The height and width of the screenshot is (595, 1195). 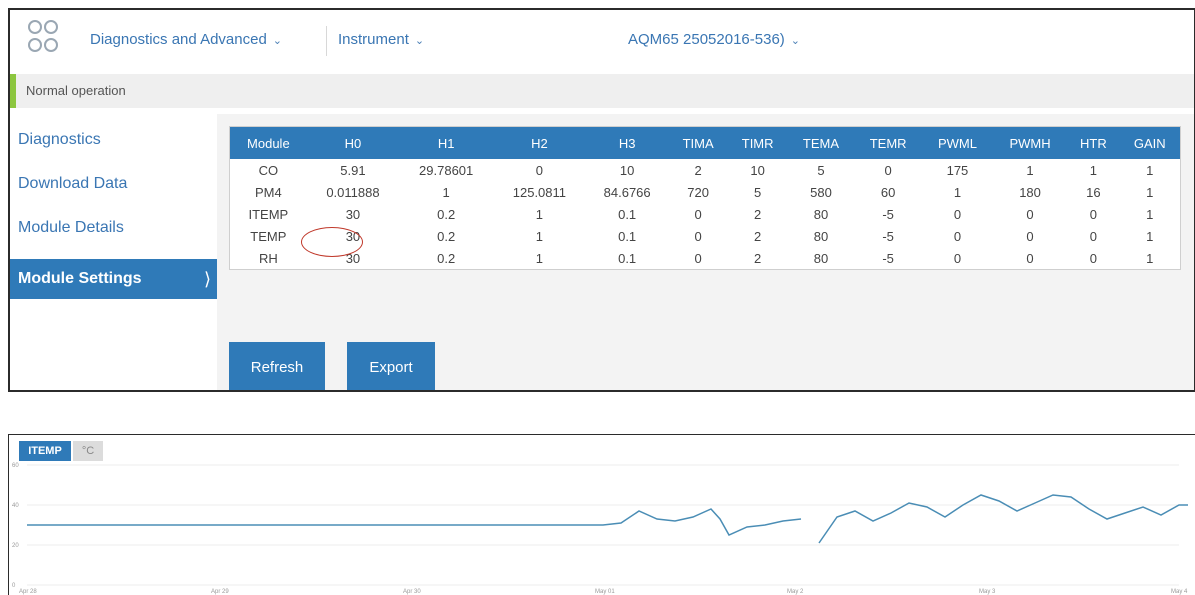 I want to click on table-cell: CO, so click(x=268, y=170).